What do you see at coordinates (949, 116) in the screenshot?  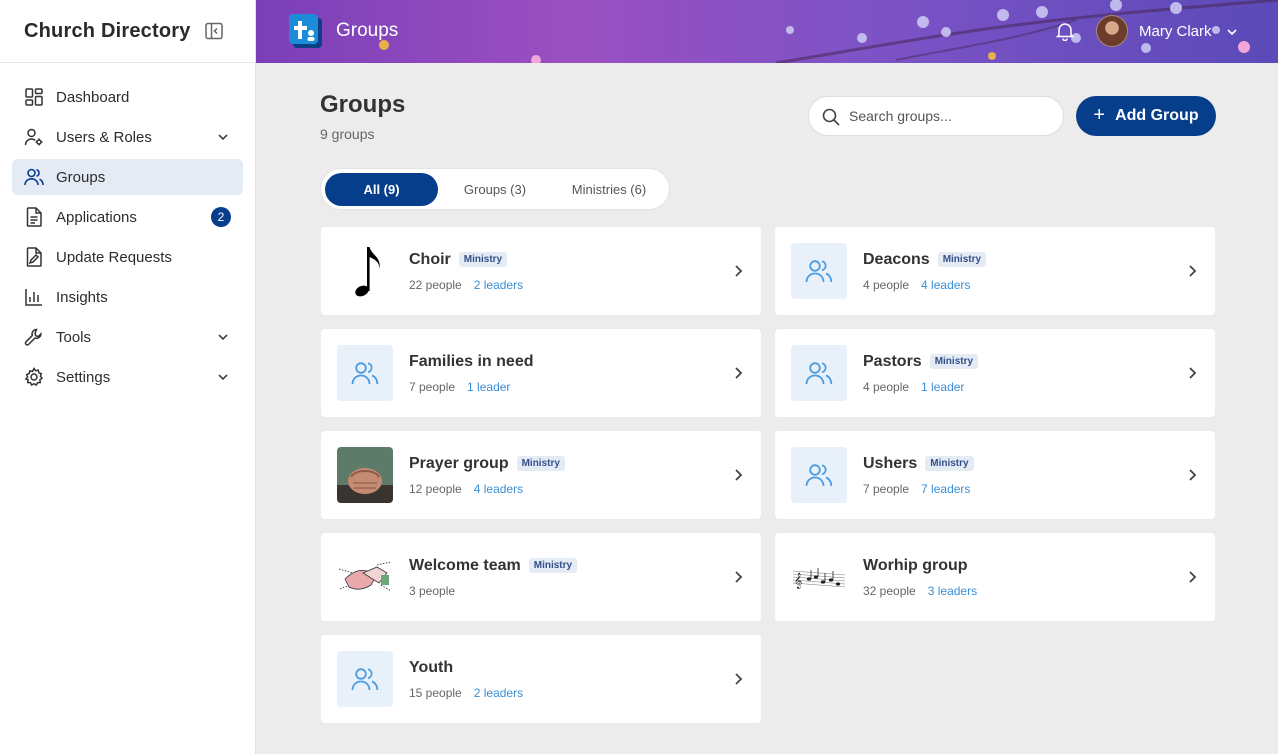 I see `search-input` at bounding box center [949, 116].